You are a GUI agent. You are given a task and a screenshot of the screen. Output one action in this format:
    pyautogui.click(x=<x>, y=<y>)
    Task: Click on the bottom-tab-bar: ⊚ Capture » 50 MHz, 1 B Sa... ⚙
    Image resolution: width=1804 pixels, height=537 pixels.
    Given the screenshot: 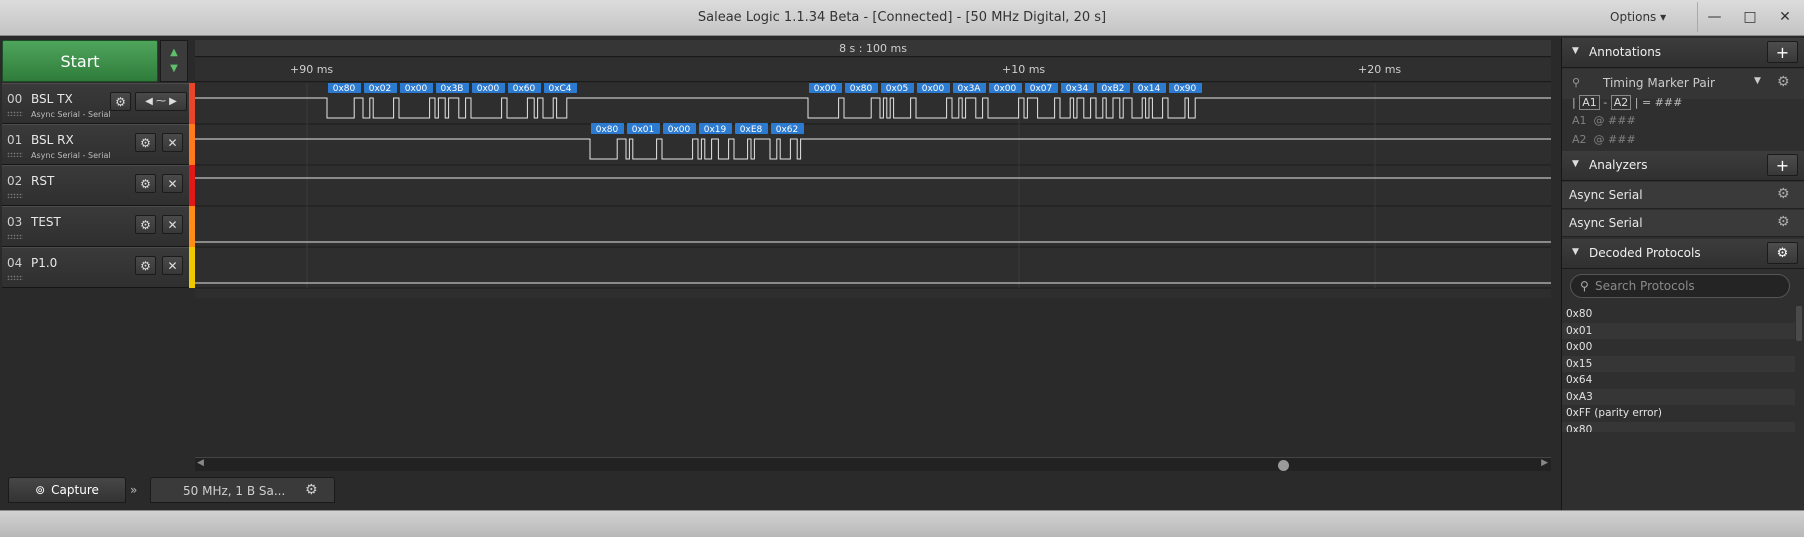 What is the action you would take?
    pyautogui.click(x=780, y=491)
    